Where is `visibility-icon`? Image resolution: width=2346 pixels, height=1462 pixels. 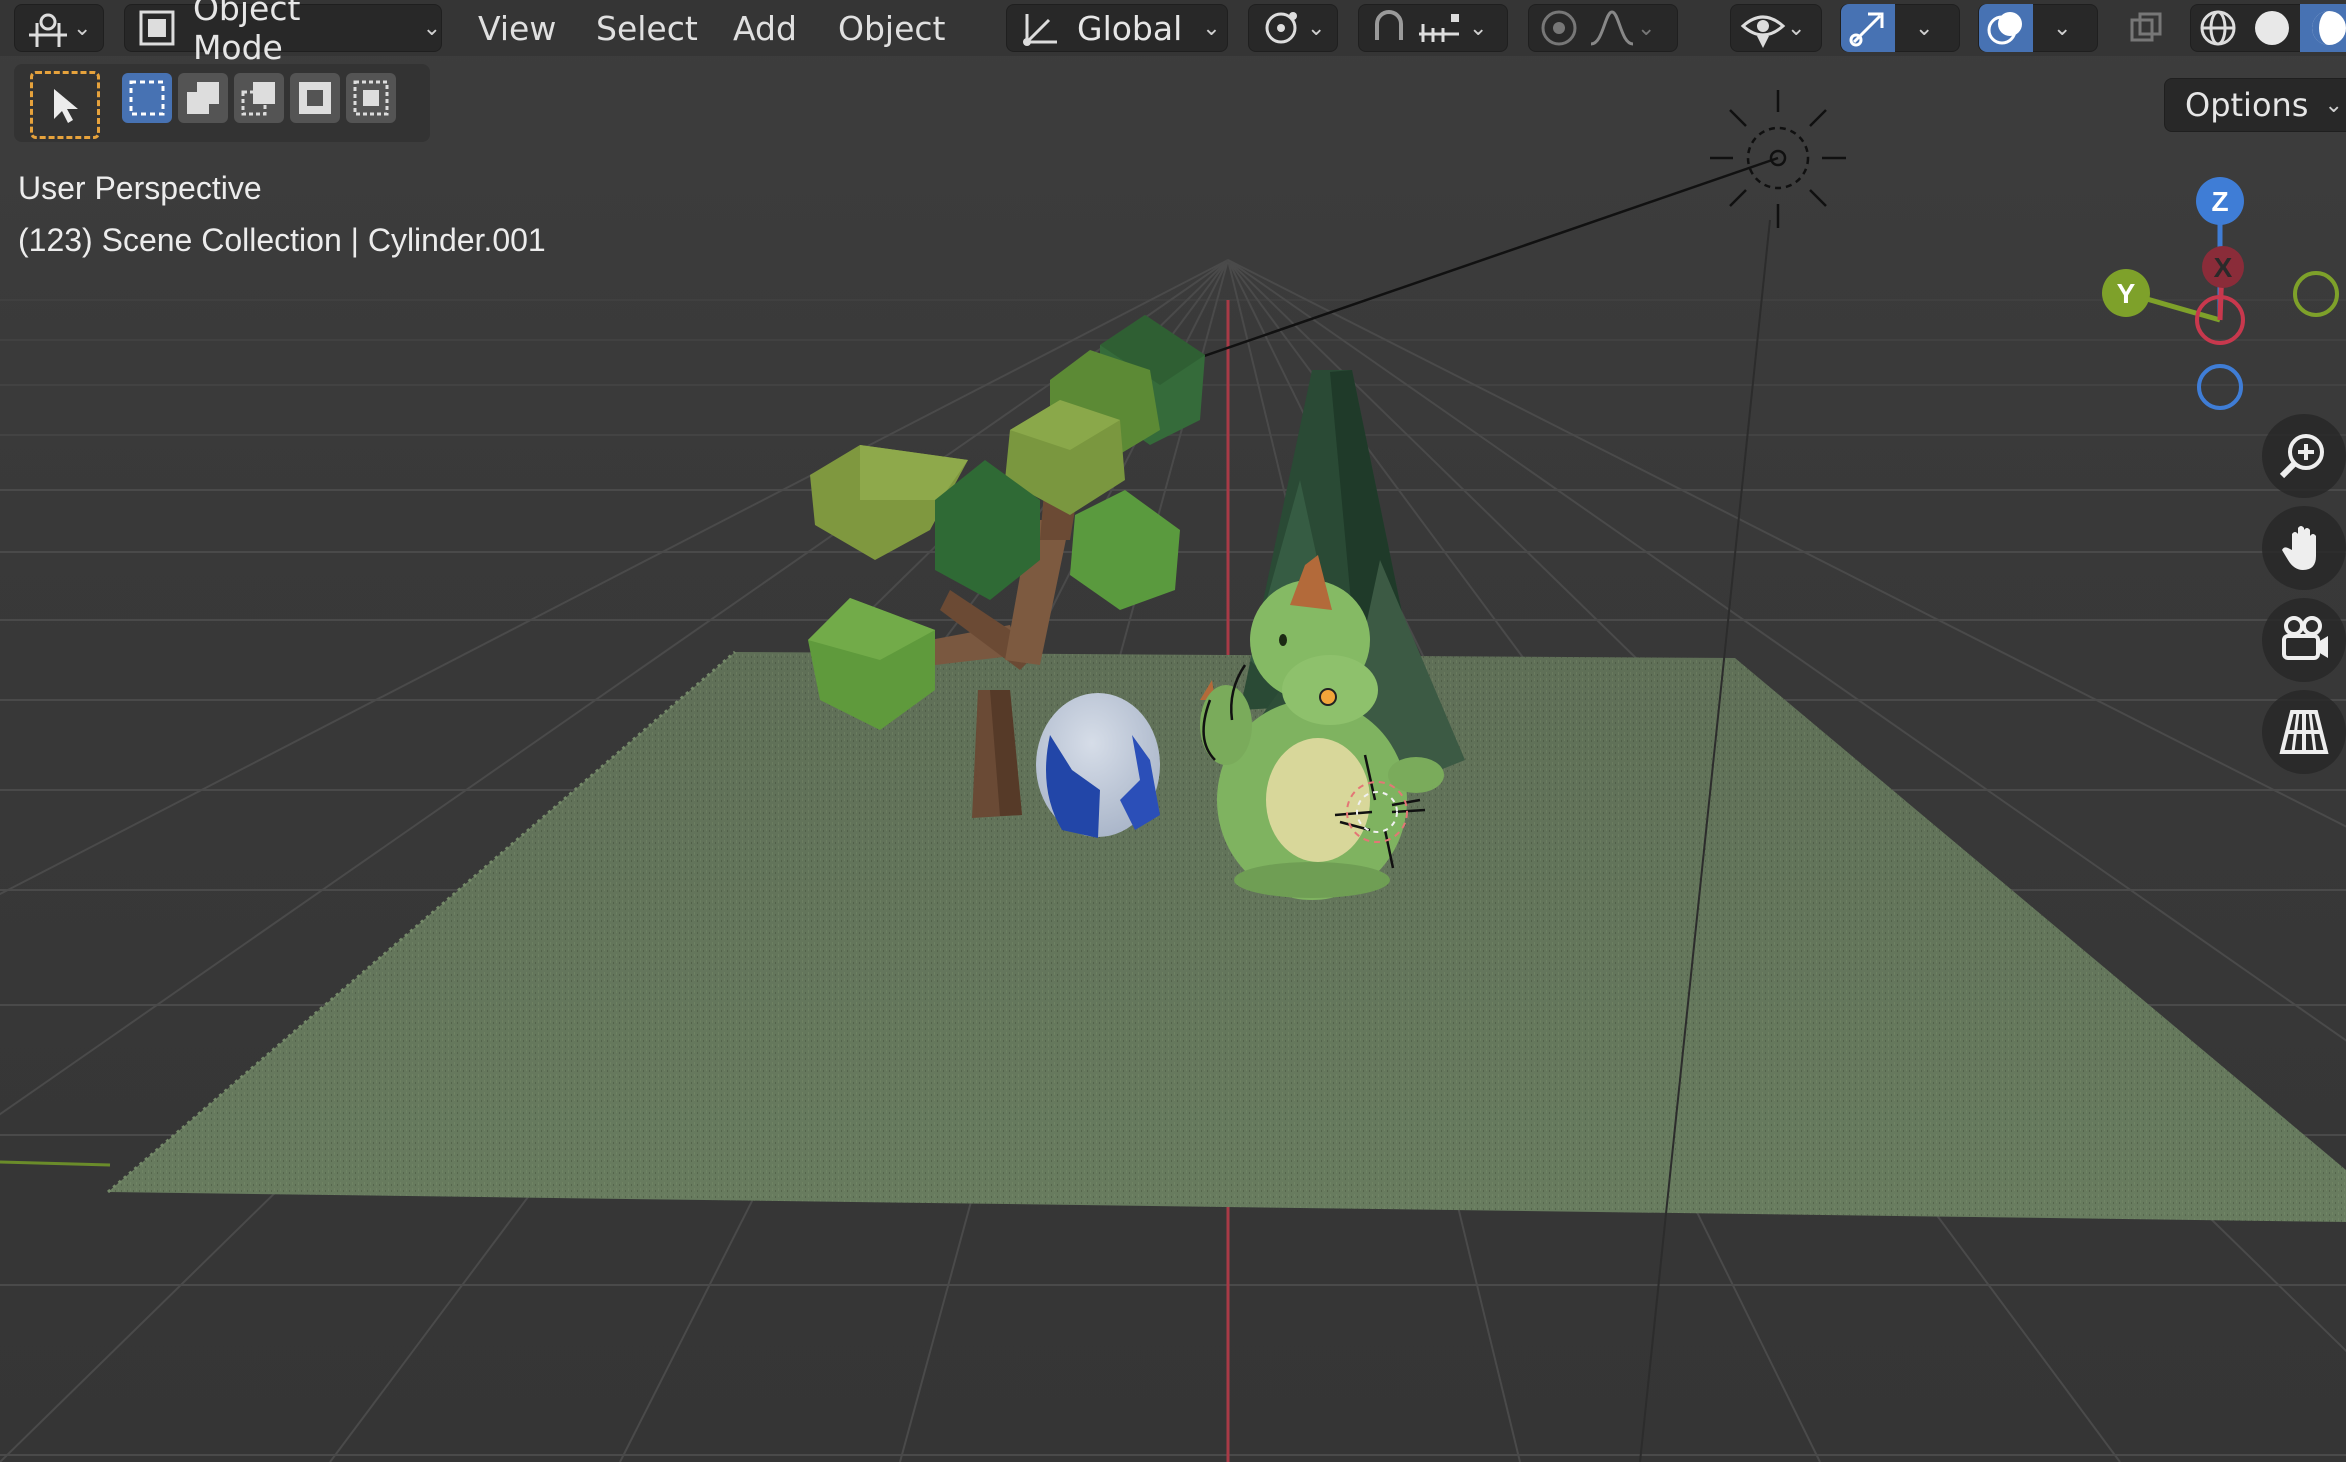 visibility-icon is located at coordinates (1763, 31).